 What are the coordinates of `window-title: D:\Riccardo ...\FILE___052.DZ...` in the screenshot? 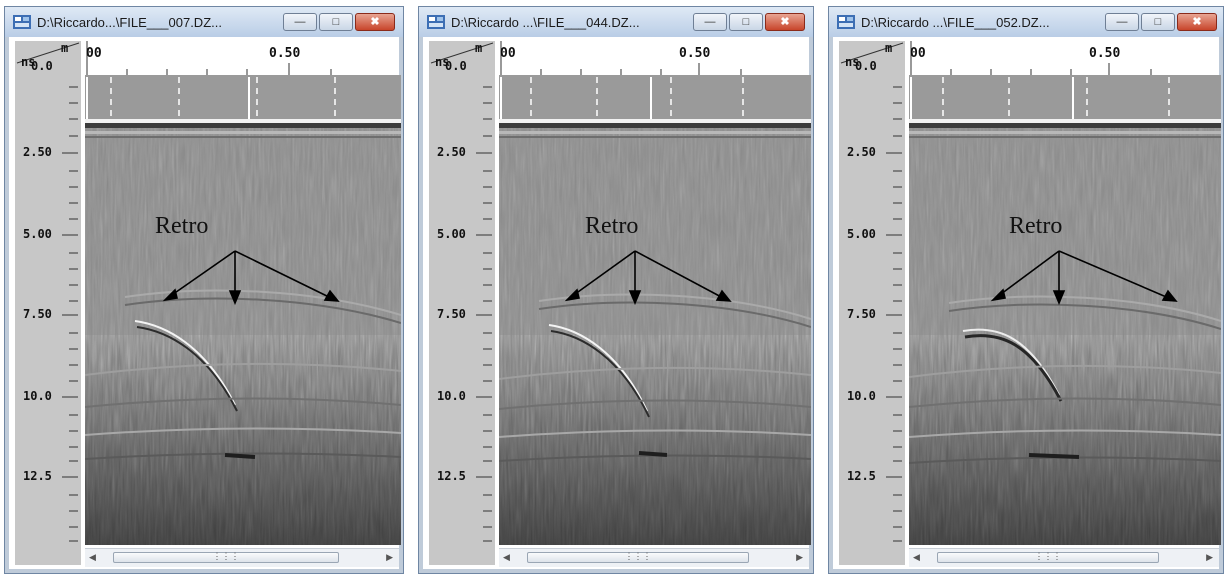 It's located at (955, 22).